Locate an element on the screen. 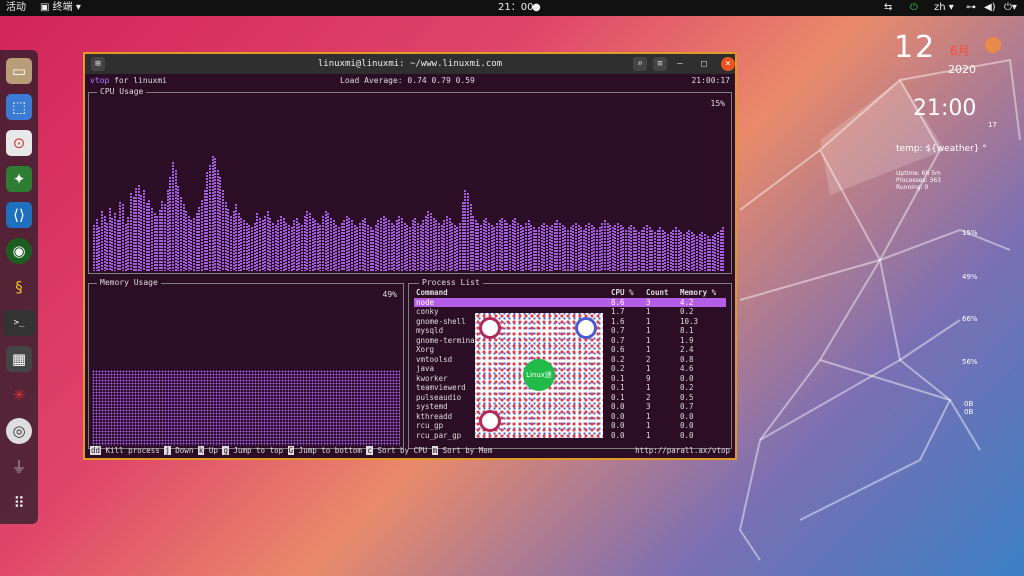 This screenshot has width=1024, height=576. process-cpu: 8.6 is located at coordinates (618, 302).